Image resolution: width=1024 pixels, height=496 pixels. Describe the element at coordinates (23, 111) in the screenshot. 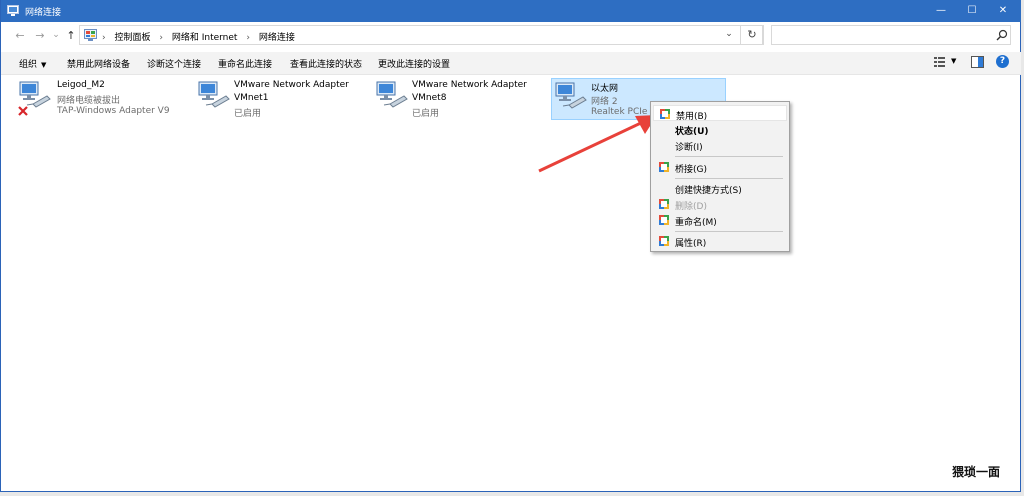

I see `disconnected-x-icon` at that location.